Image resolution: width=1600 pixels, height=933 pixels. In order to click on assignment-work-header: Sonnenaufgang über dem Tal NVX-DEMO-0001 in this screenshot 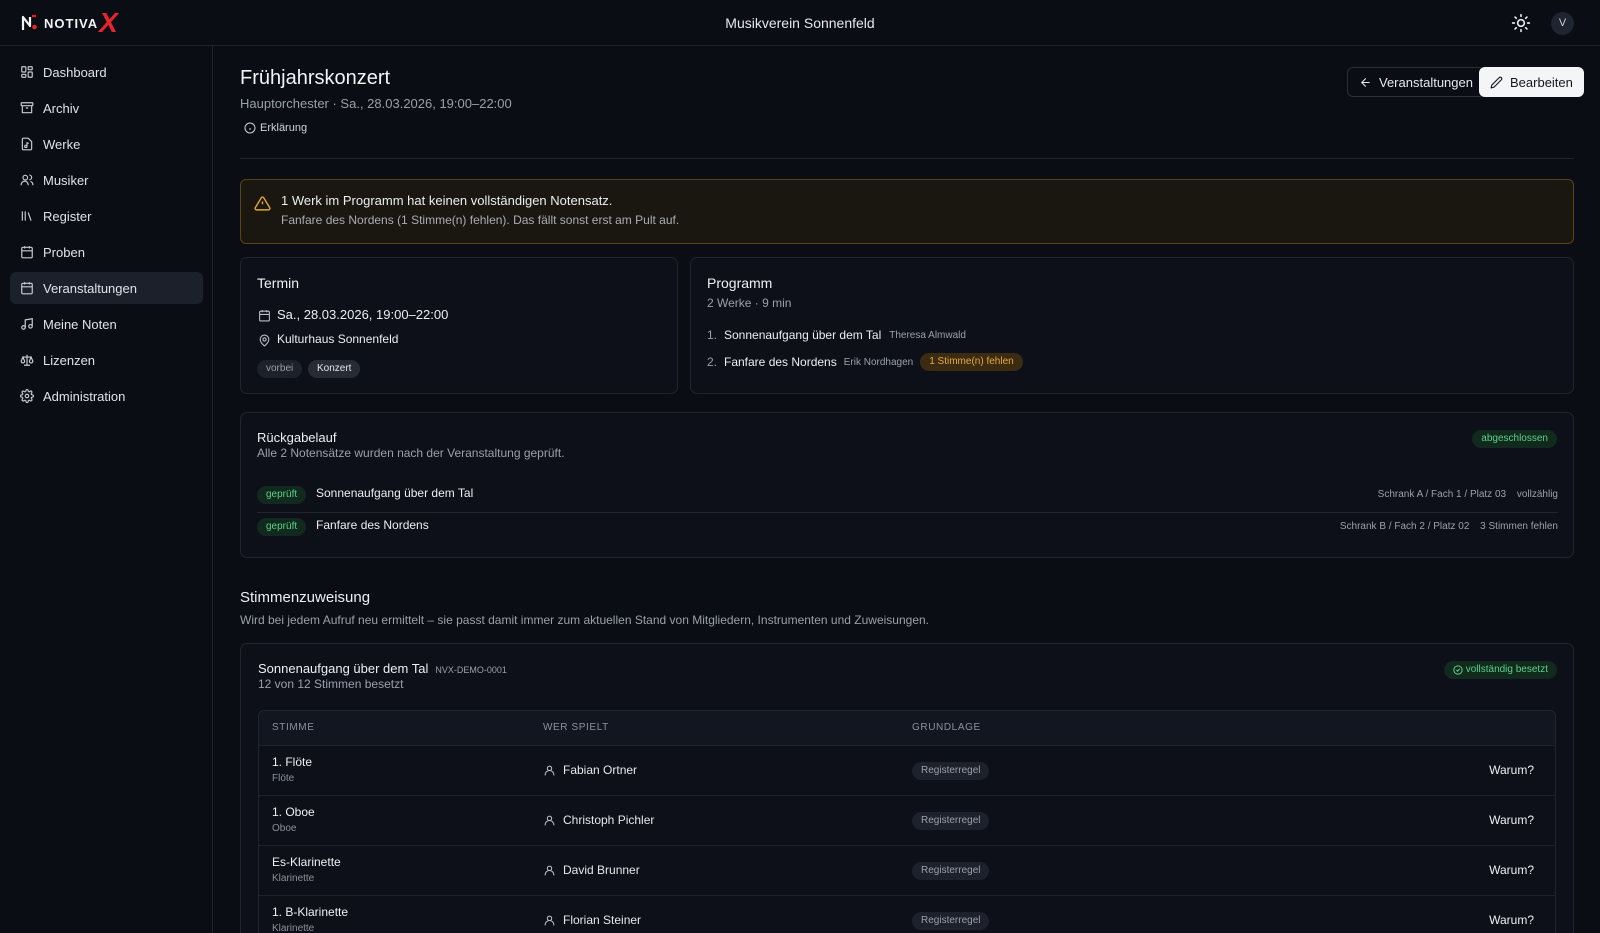, I will do `click(382, 668)`.